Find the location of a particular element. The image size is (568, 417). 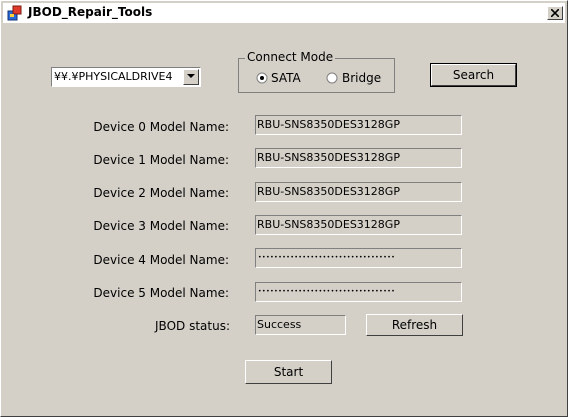

close-icon is located at coordinates (555, 13).